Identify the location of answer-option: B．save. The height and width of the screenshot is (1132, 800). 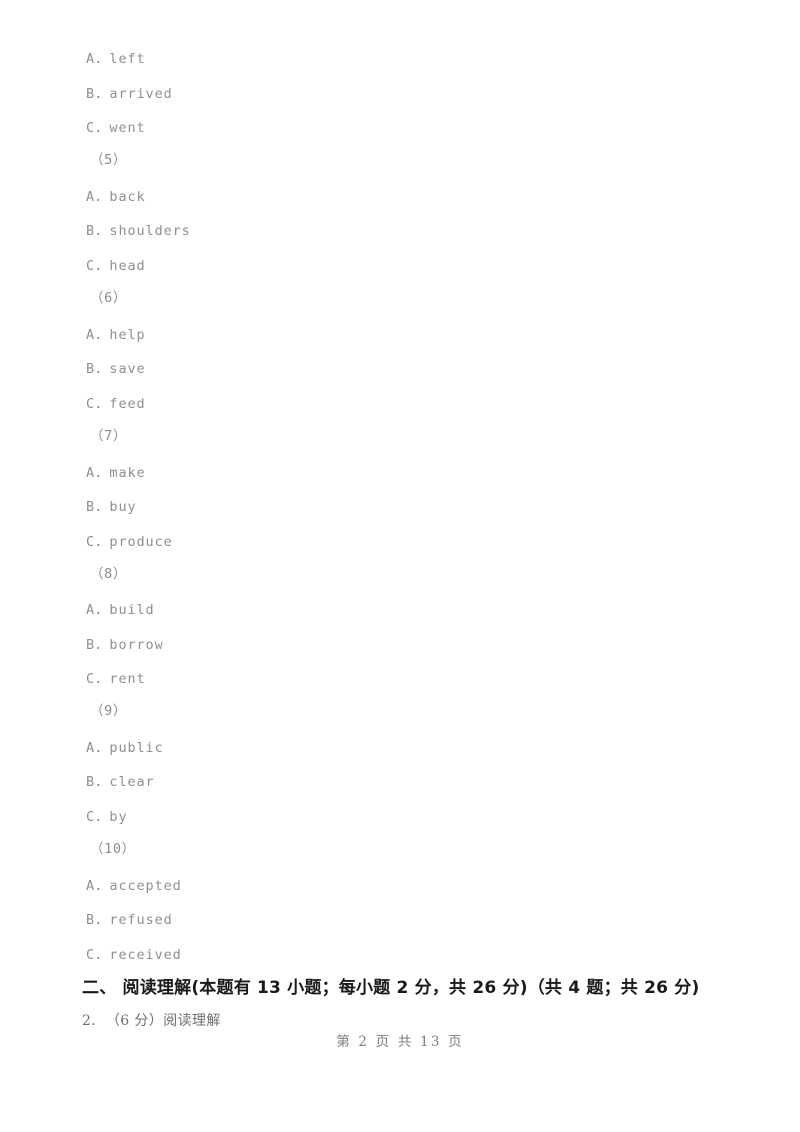
(116, 369).